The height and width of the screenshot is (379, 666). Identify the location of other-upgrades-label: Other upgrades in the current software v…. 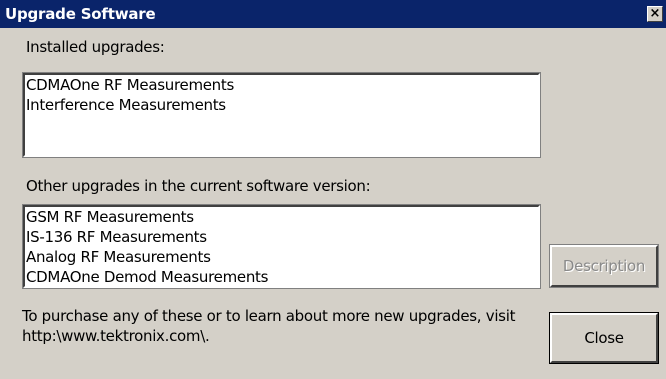
(198, 186).